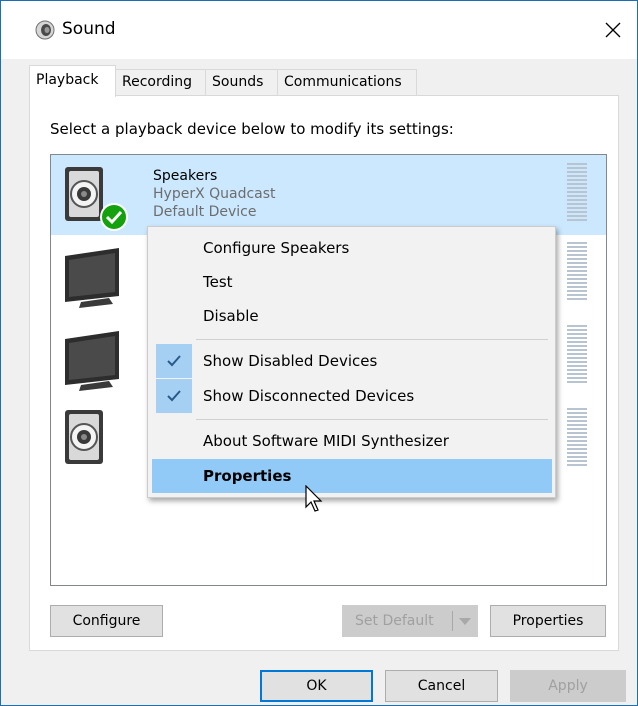 The width and height of the screenshot is (638, 706). I want to click on menu-item-configure-speakers: Configure Speakers, so click(352, 248).